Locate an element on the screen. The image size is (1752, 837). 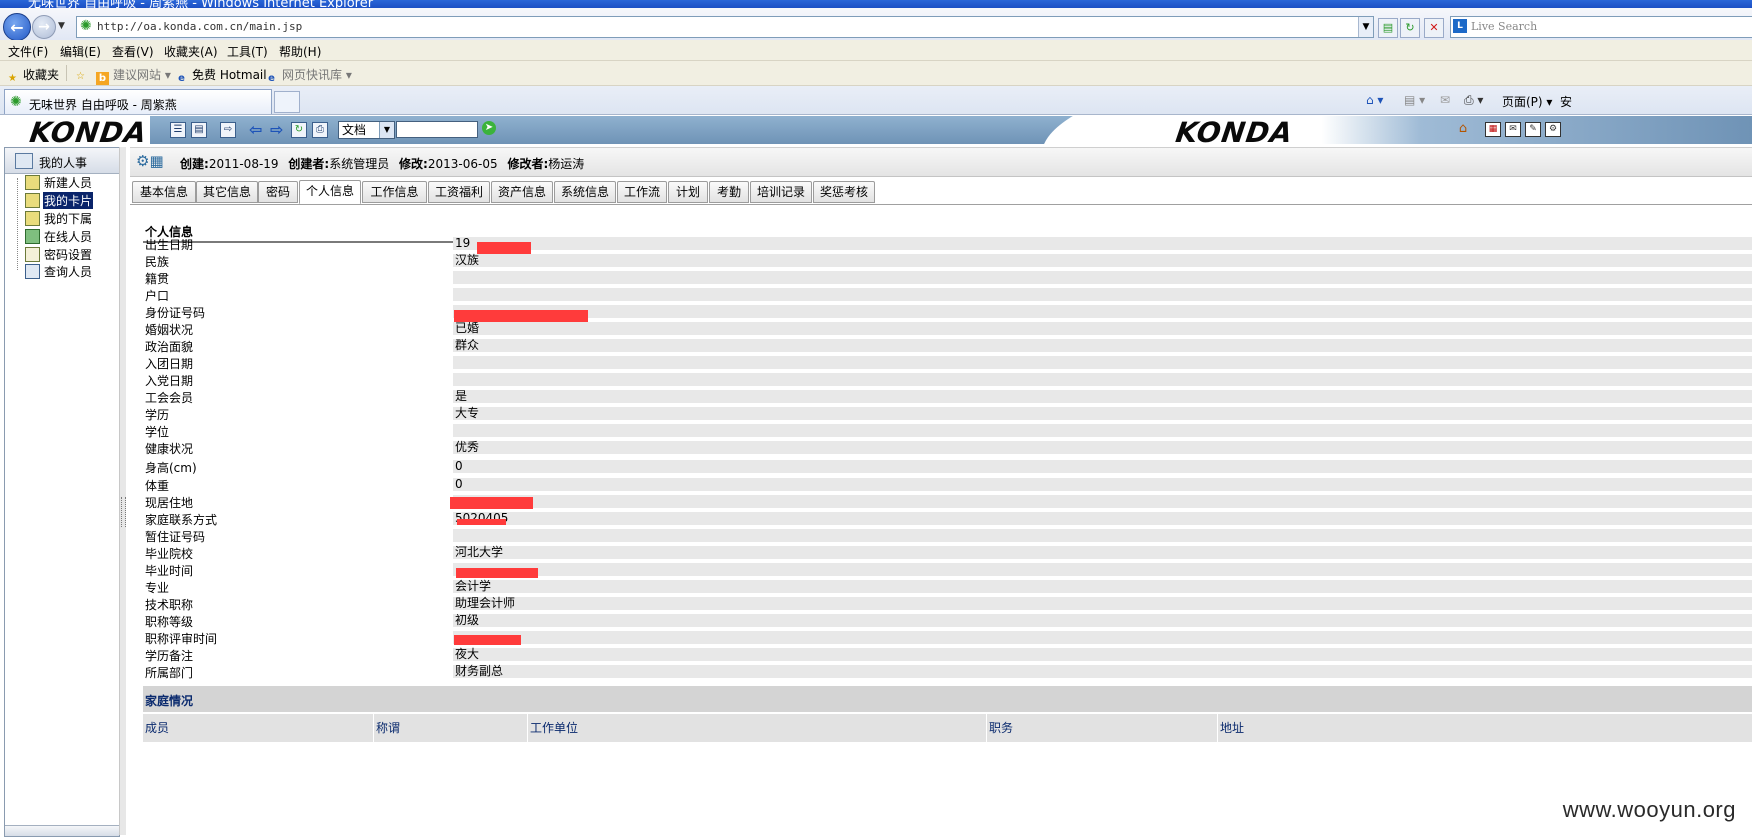
hotmail-link: e 免费 Hotmail is located at coordinates (221, 75).